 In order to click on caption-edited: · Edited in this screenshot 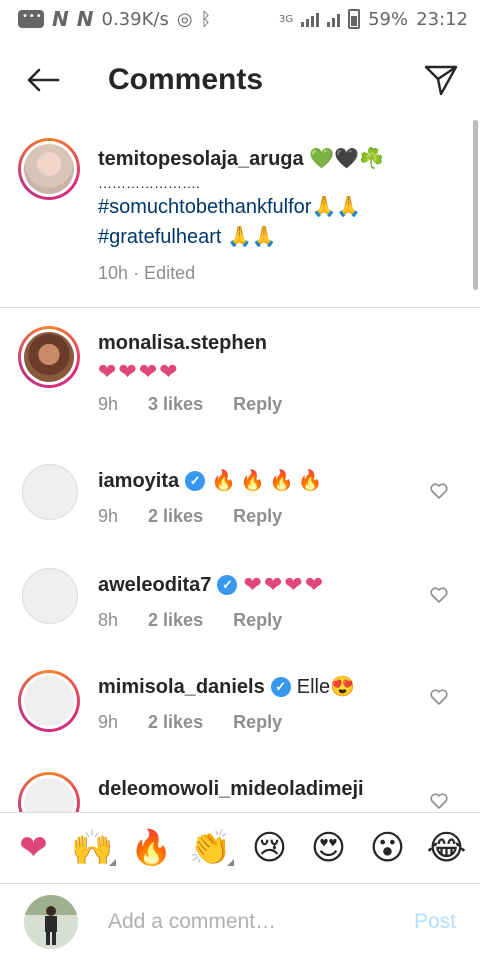, I will do `click(164, 273)`.